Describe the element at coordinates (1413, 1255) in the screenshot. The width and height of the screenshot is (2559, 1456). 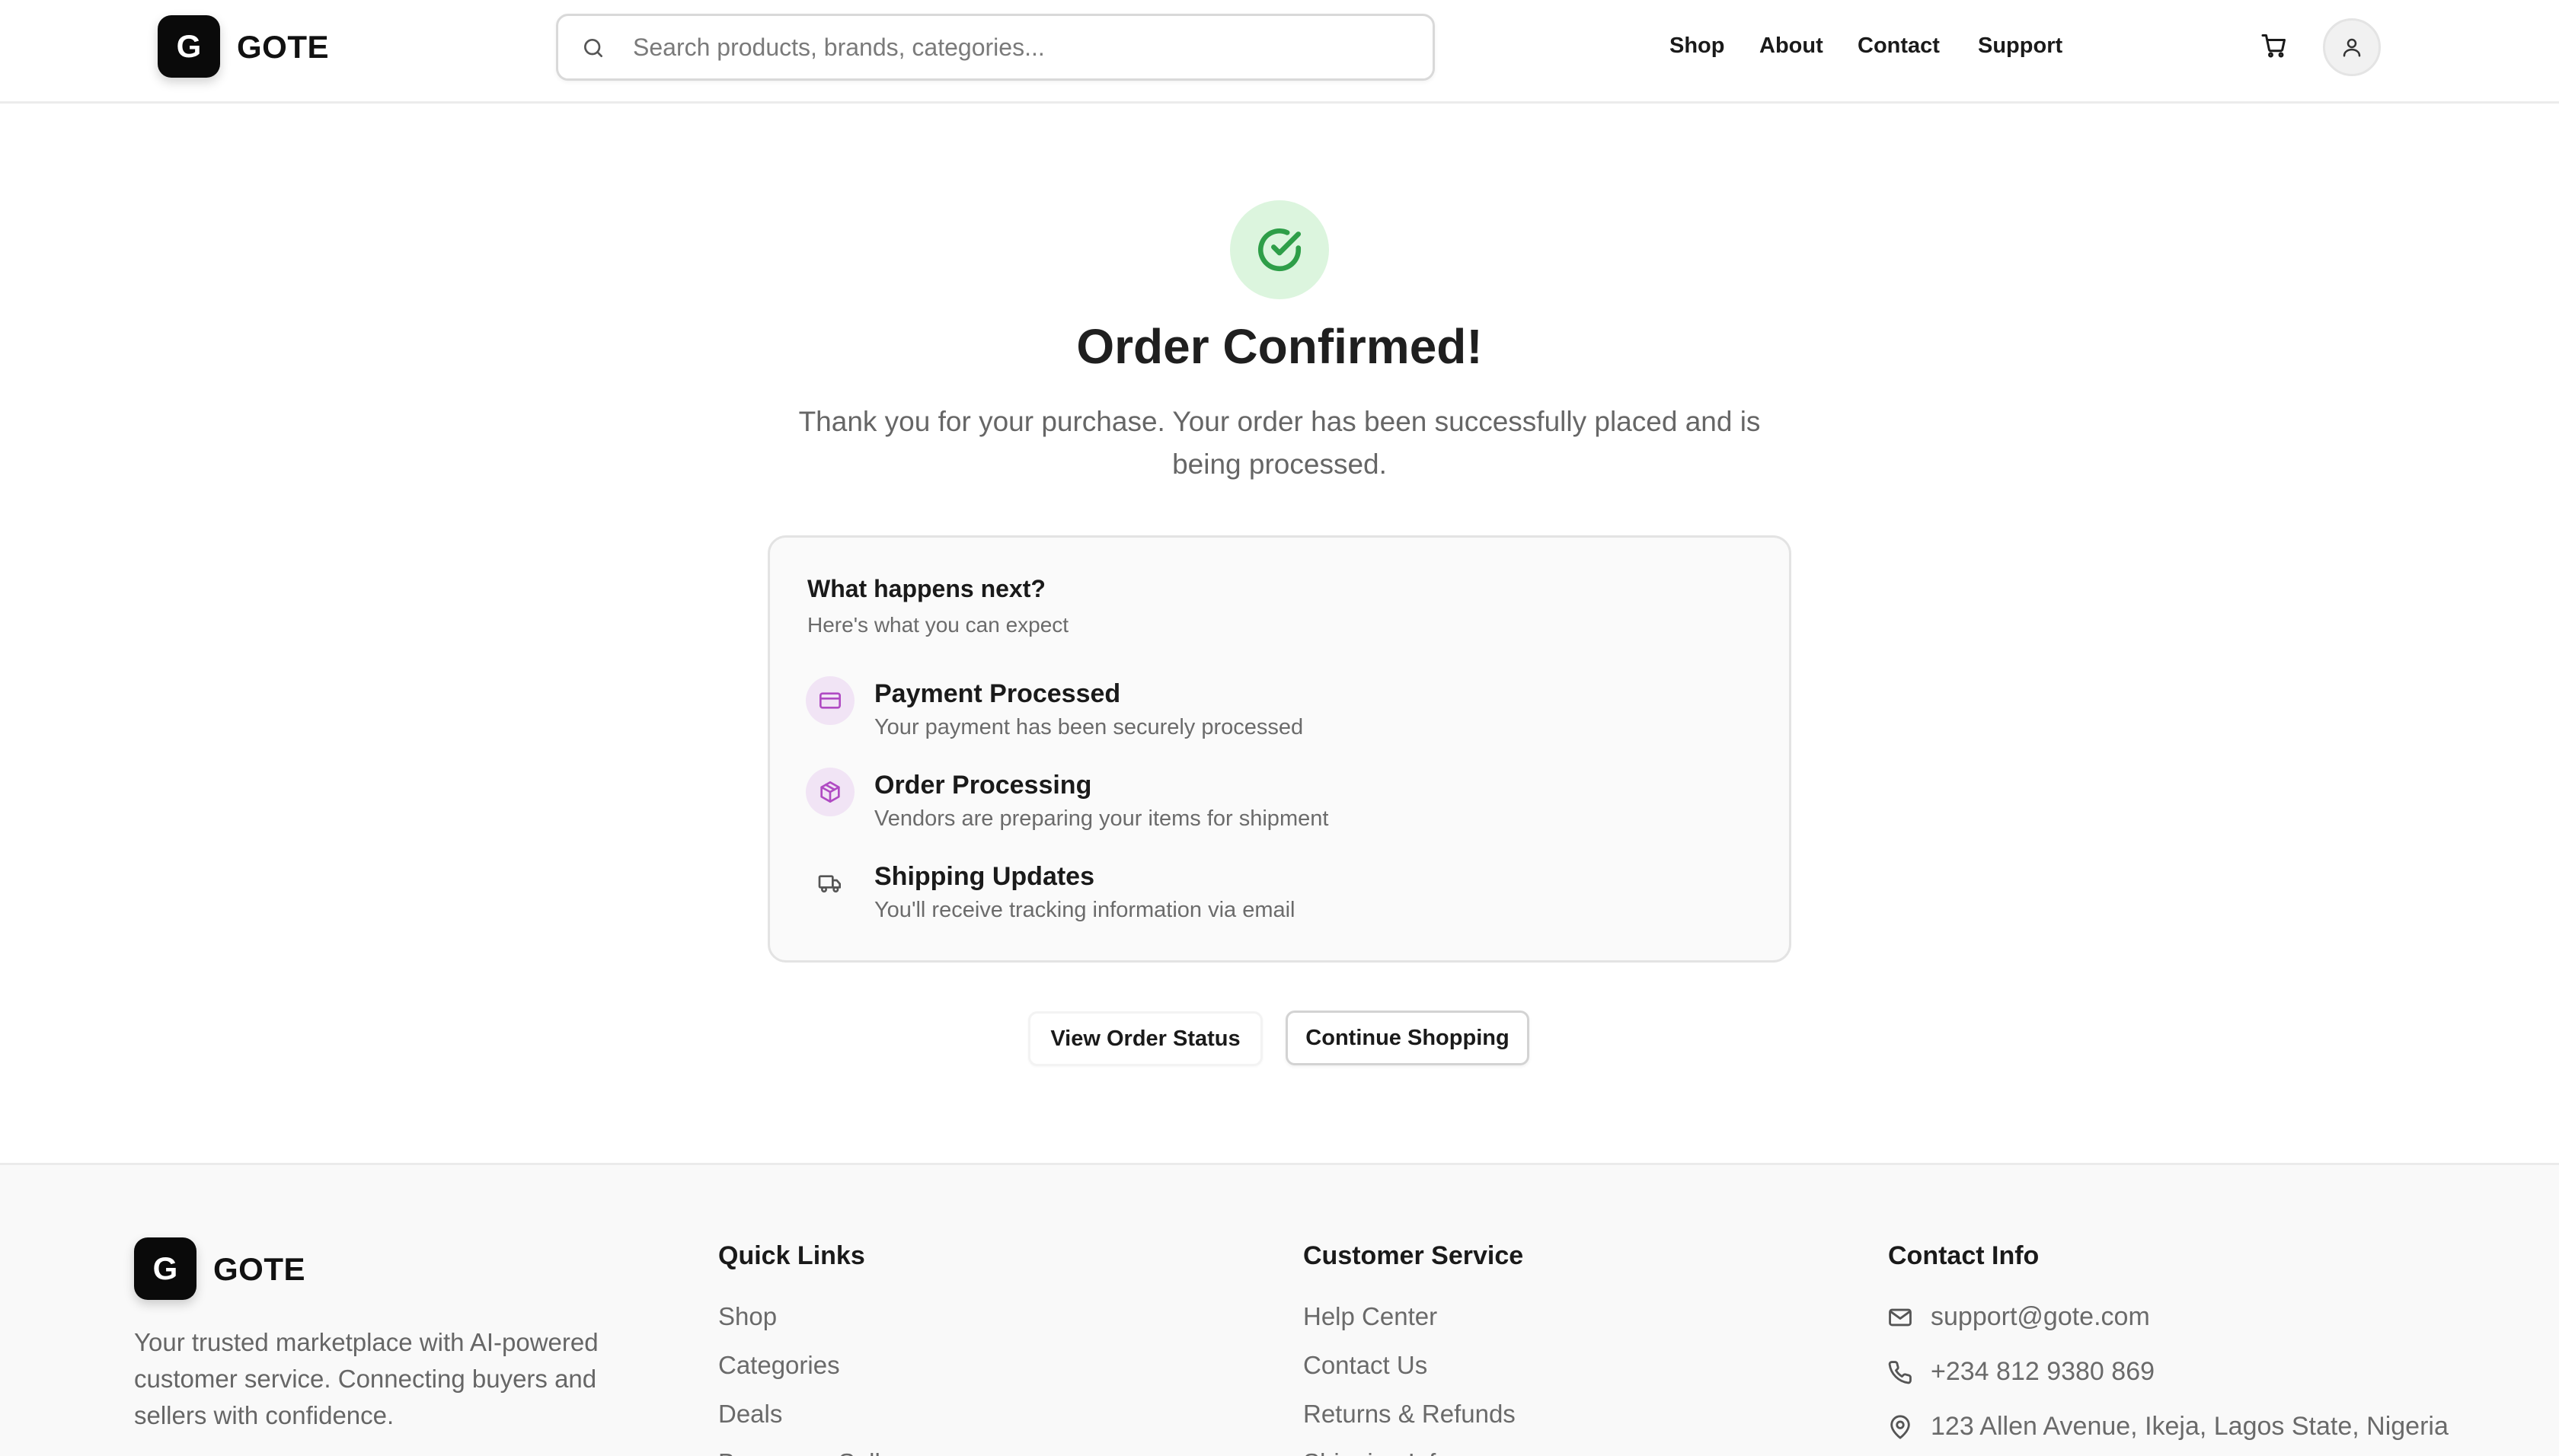
I see `customer-service-heading: Customer Service` at that location.